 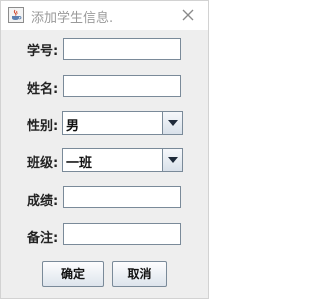 What do you see at coordinates (16, 15) in the screenshot?
I see `java-cup-icon` at bounding box center [16, 15].